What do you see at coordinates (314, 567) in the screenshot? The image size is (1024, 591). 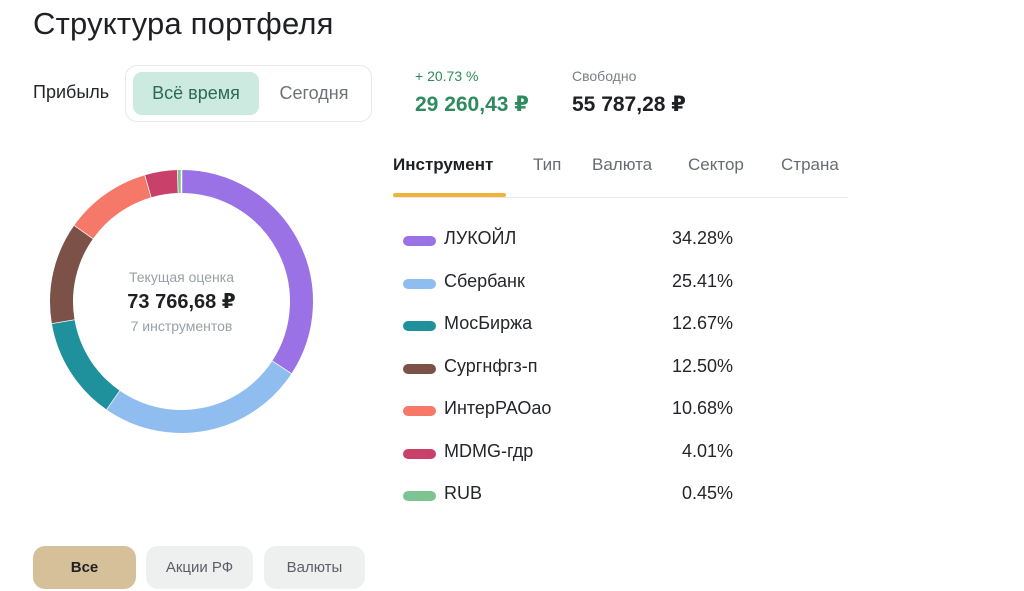 I see `filter-currencies-button: Валюты` at bounding box center [314, 567].